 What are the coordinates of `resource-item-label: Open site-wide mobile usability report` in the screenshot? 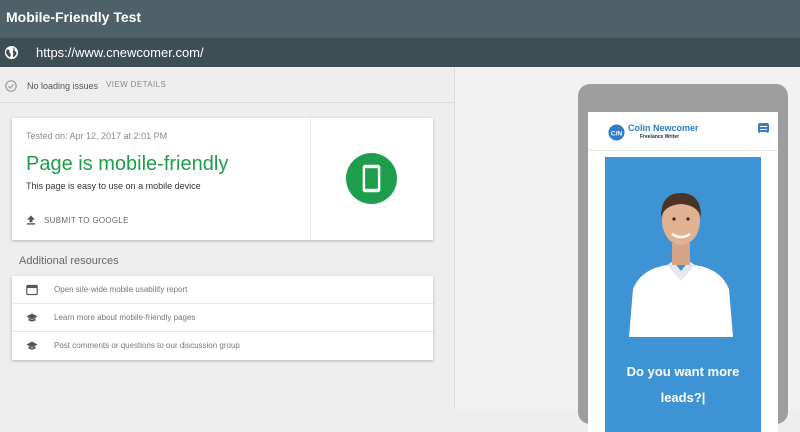 It's located at (121, 289).